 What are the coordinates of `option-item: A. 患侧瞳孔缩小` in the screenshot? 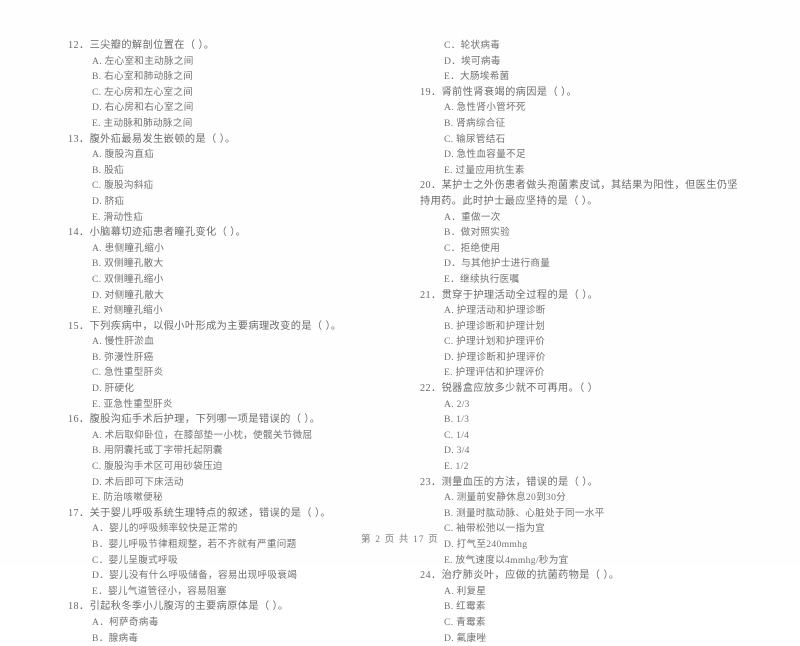 It's located at (234, 249).